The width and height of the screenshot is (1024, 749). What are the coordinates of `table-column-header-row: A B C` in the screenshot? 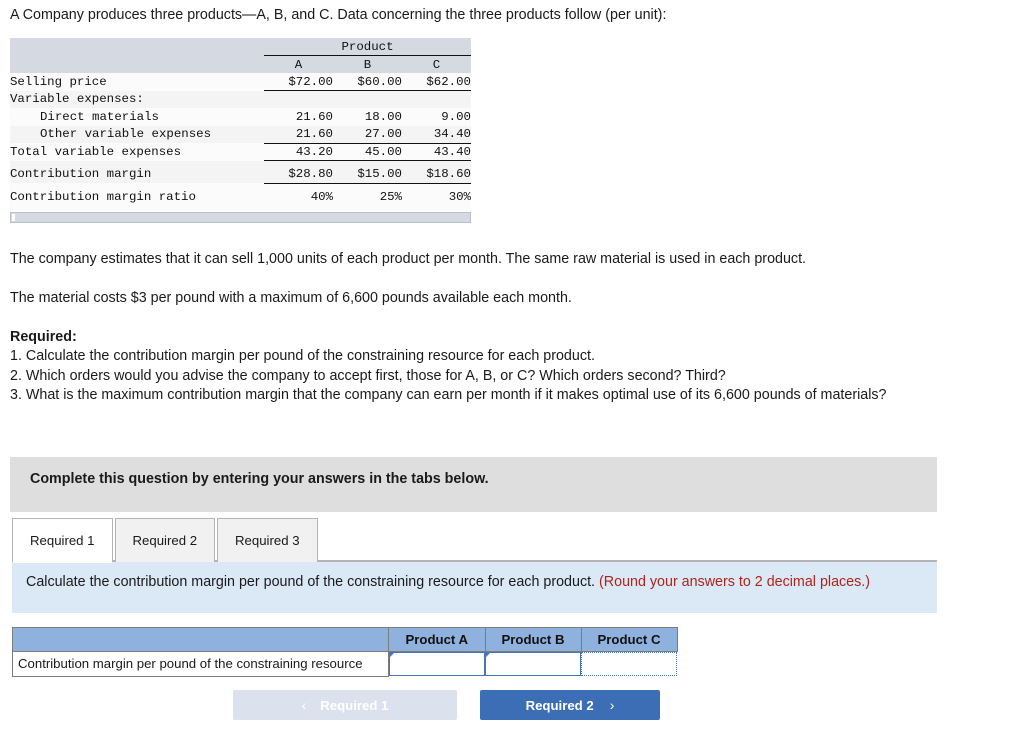 It's located at (240, 64).